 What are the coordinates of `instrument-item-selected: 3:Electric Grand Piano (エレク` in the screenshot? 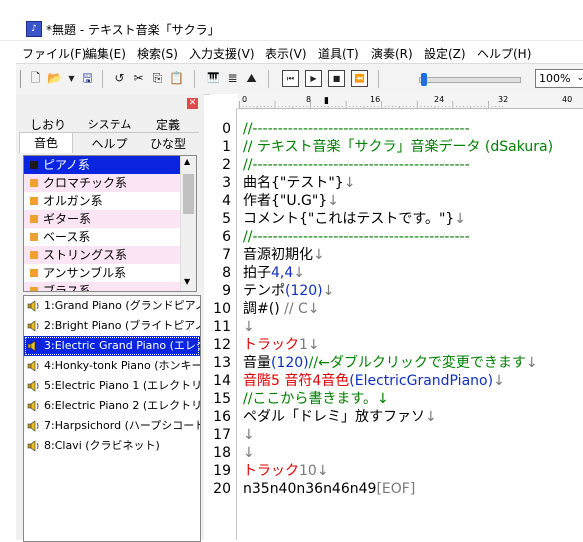 It's located at (112, 346).